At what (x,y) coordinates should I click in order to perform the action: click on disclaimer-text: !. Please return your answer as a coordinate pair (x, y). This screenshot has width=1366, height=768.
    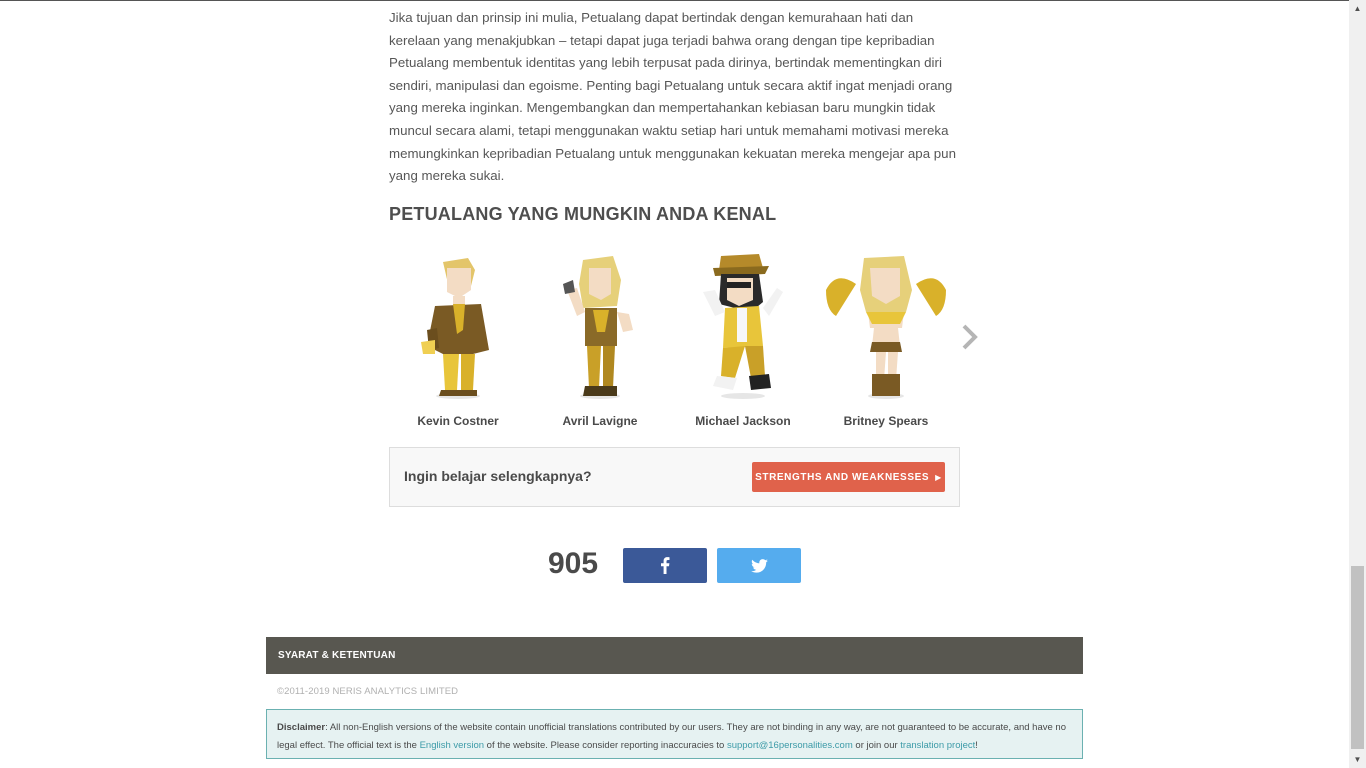
    Looking at the image, I should click on (976, 745).